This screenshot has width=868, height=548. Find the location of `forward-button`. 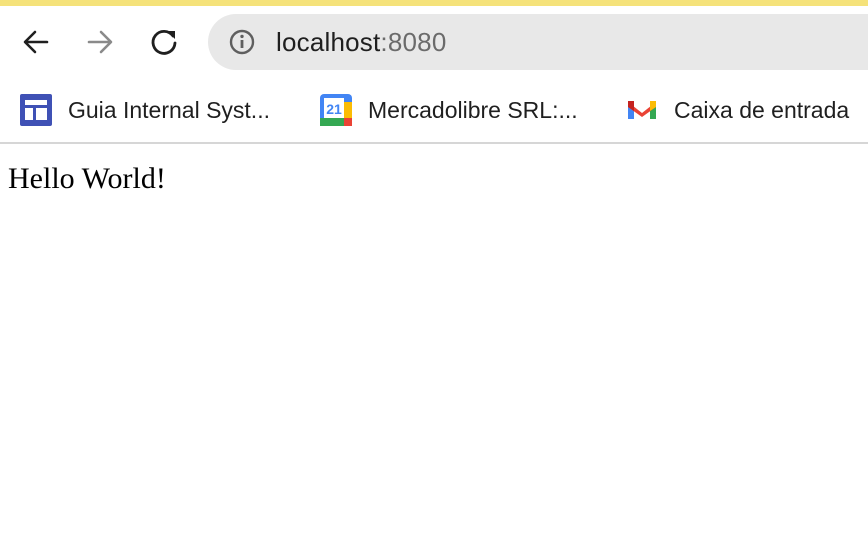

forward-button is located at coordinates (100, 42).